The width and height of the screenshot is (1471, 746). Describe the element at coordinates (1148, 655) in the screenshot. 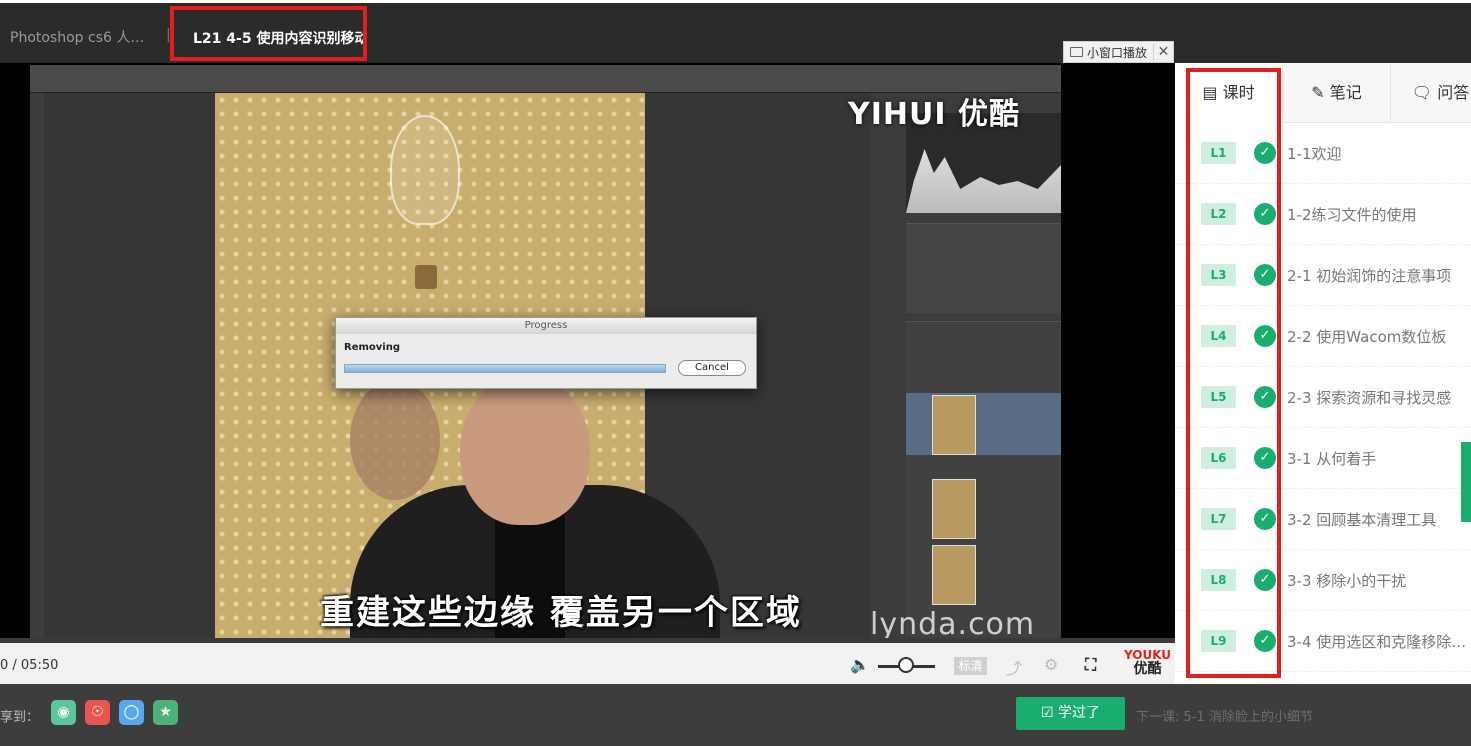

I see `youku-brand-en: YOUKU` at that location.